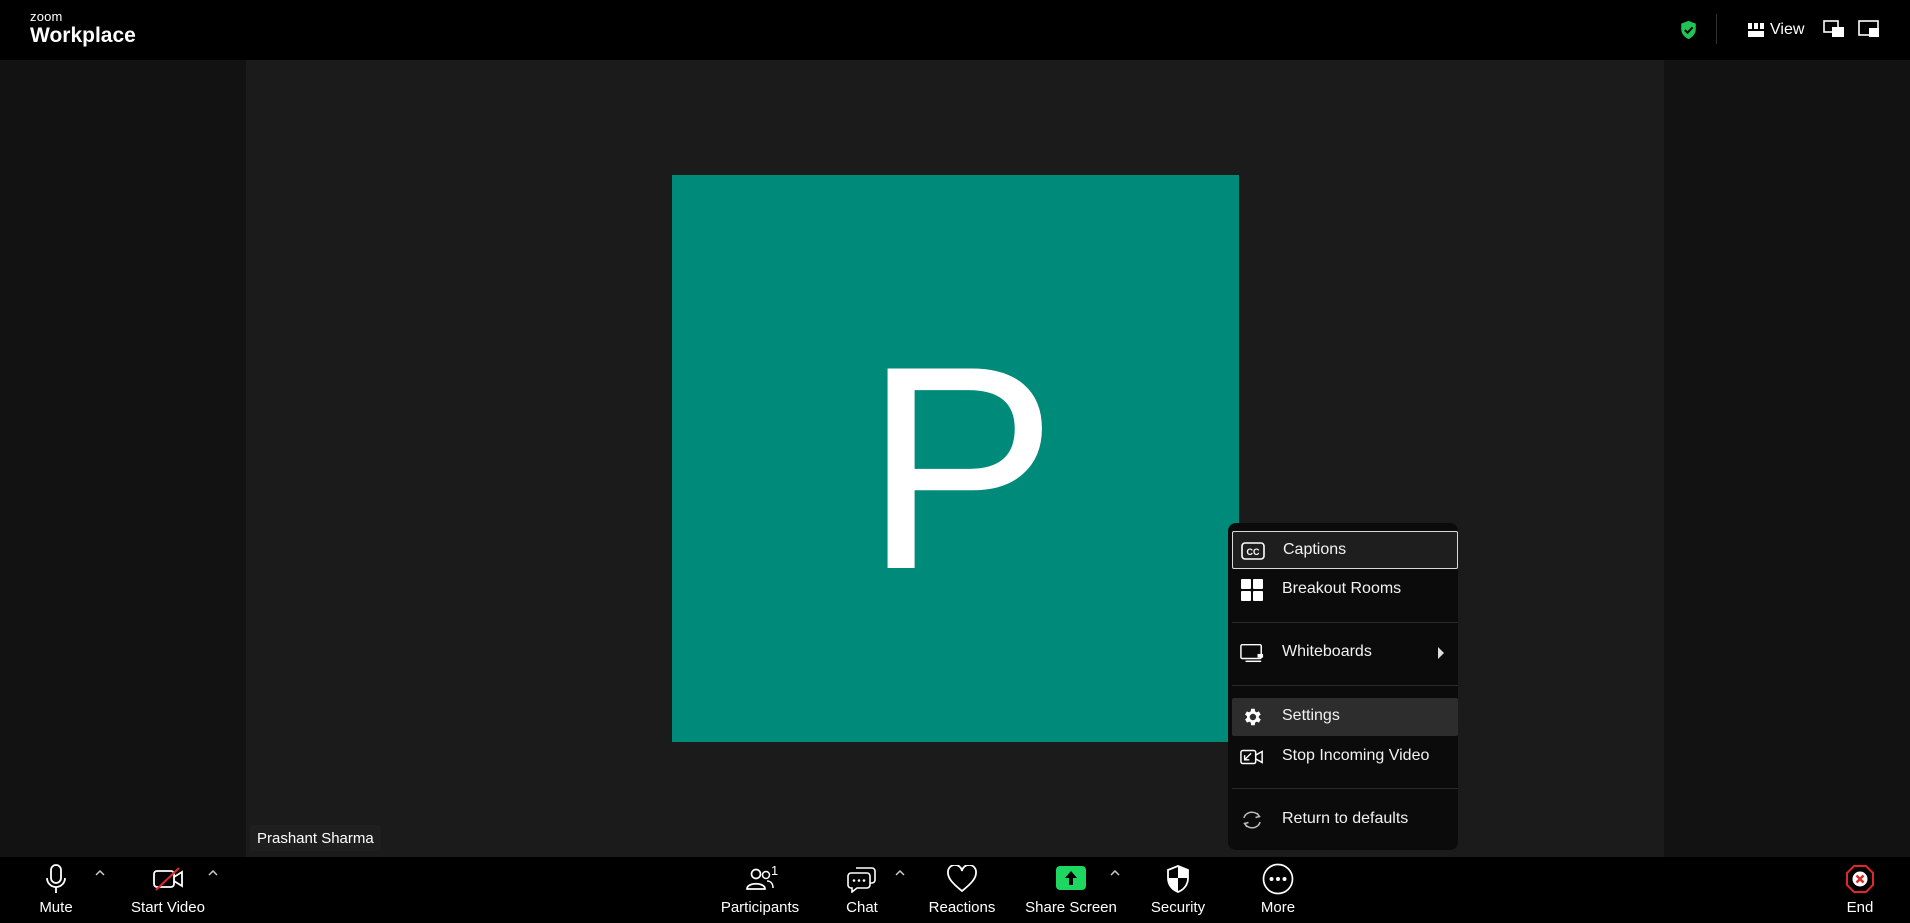 The width and height of the screenshot is (1910, 923). Describe the element at coordinates (1071, 879) in the screenshot. I see `share-screen-icon` at that location.